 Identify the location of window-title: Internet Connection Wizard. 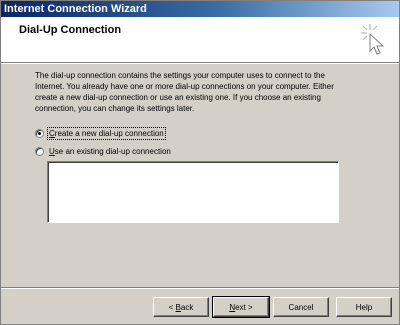
(75, 9).